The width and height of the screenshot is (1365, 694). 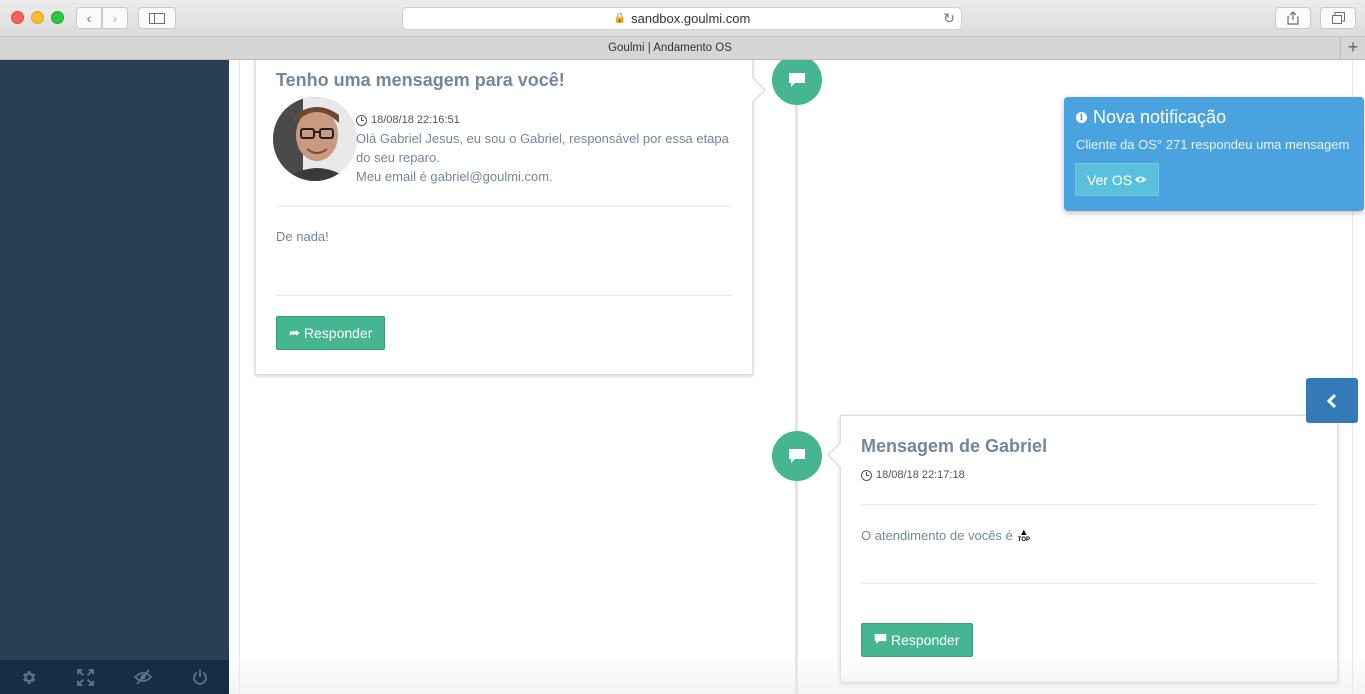 I want to click on settings-button, so click(x=28, y=677).